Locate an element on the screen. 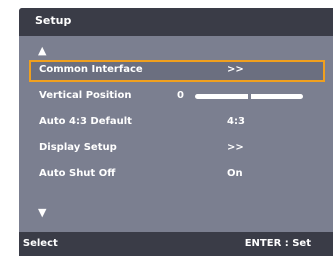 This screenshot has width=333, height=256. title-bar: Setup is located at coordinates (176, 22).